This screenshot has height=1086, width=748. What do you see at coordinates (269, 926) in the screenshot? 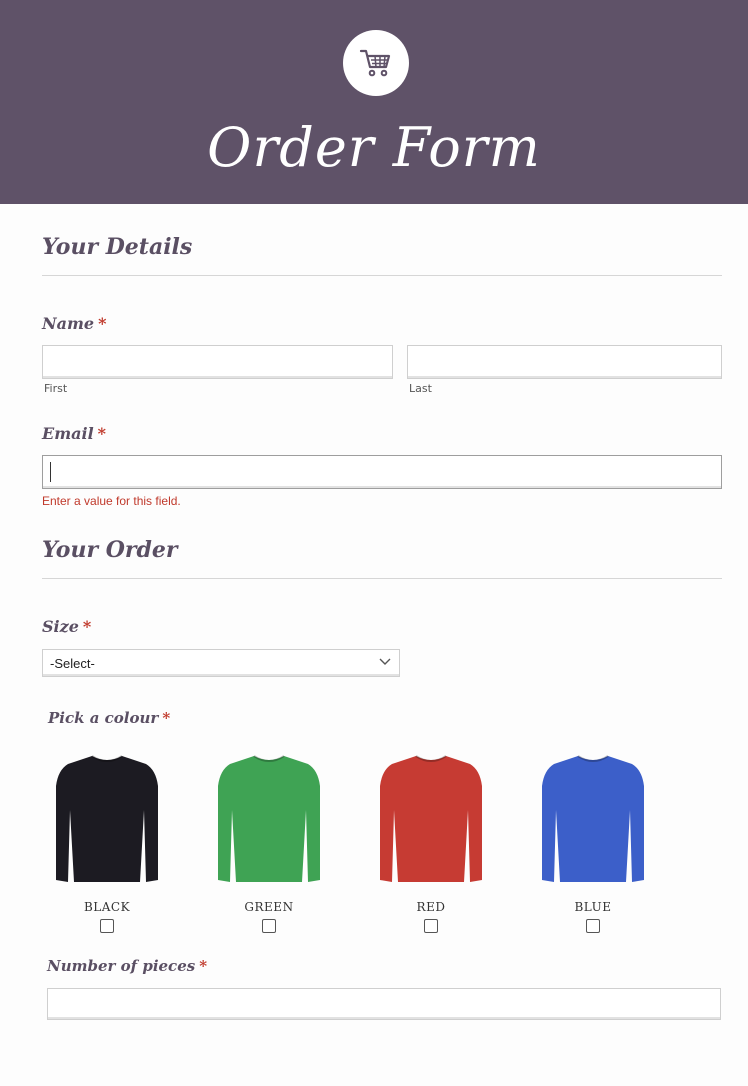
I see `colour-checkbox-green` at bounding box center [269, 926].